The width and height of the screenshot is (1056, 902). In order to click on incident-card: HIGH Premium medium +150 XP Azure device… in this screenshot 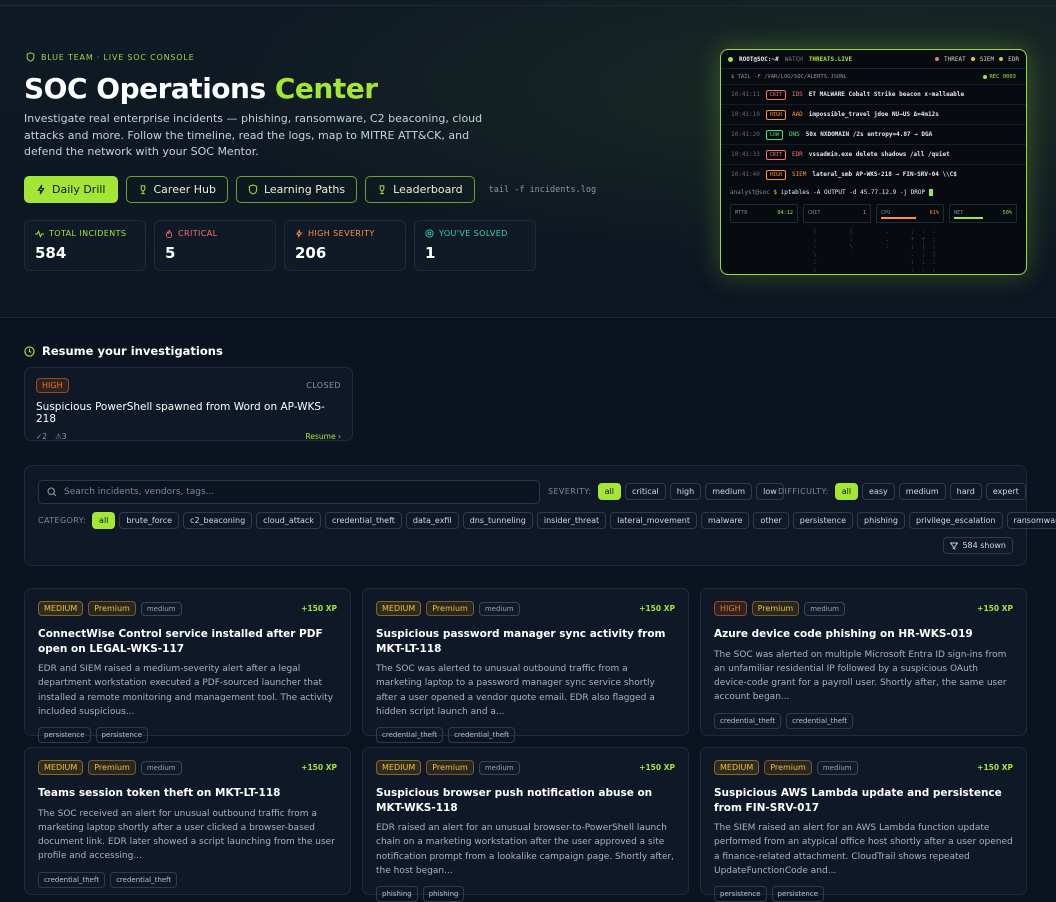, I will do `click(863, 662)`.